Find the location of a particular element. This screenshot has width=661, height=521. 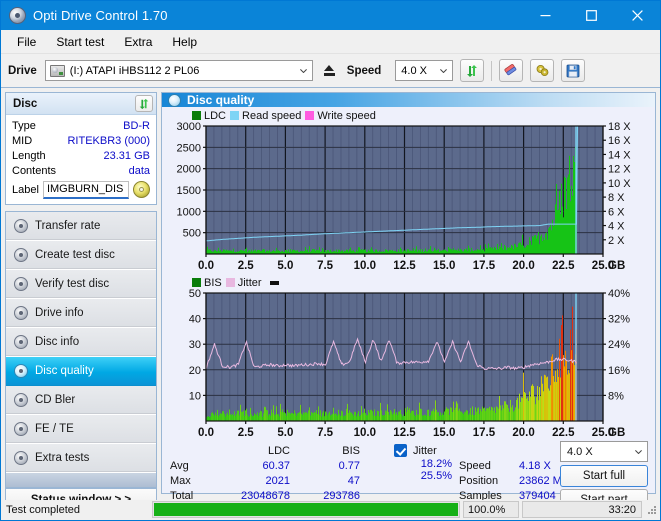

progress-bar is located at coordinates (306, 509).